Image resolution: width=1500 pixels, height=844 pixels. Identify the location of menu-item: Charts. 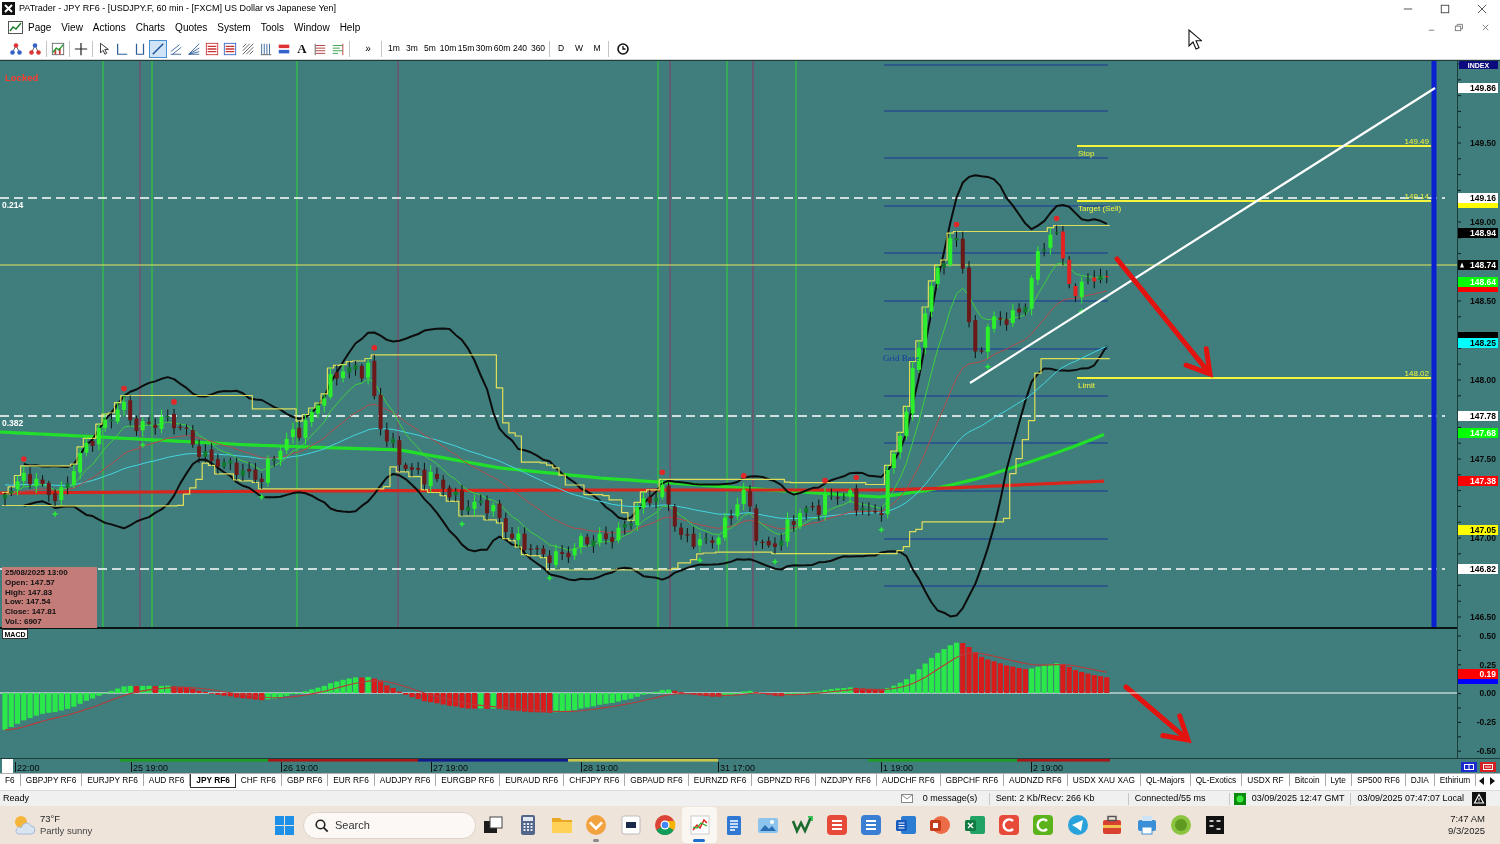
(150, 27).